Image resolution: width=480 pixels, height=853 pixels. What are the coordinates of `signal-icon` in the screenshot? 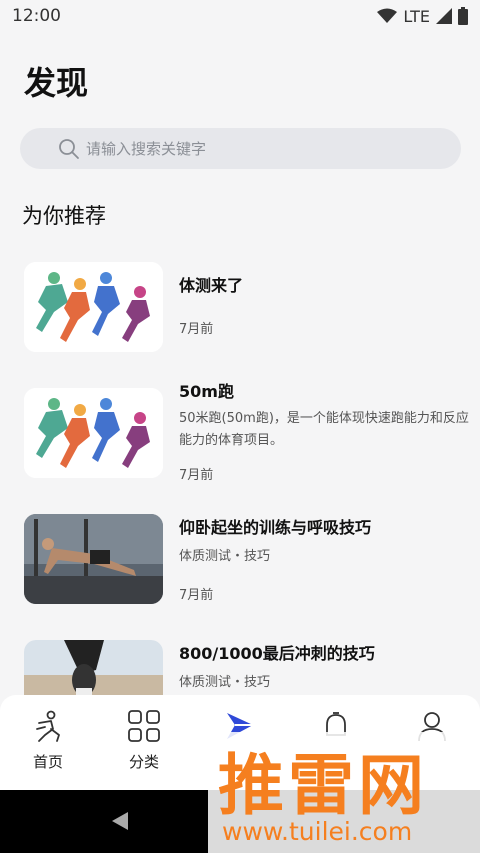 It's located at (444, 16).